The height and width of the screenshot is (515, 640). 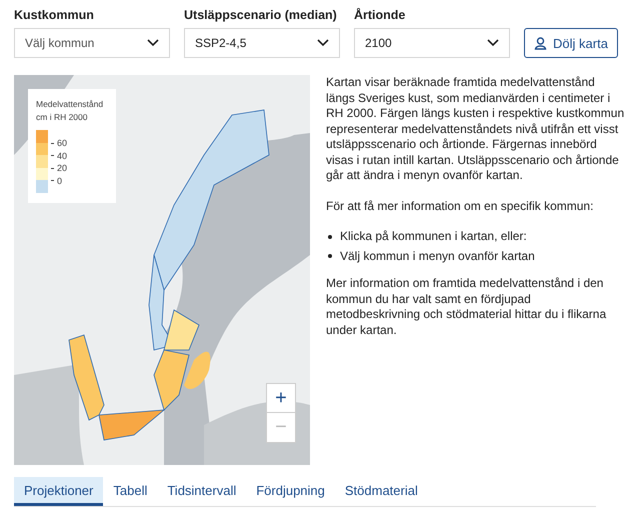 What do you see at coordinates (59, 180) in the screenshot?
I see `legend-label: 0` at bounding box center [59, 180].